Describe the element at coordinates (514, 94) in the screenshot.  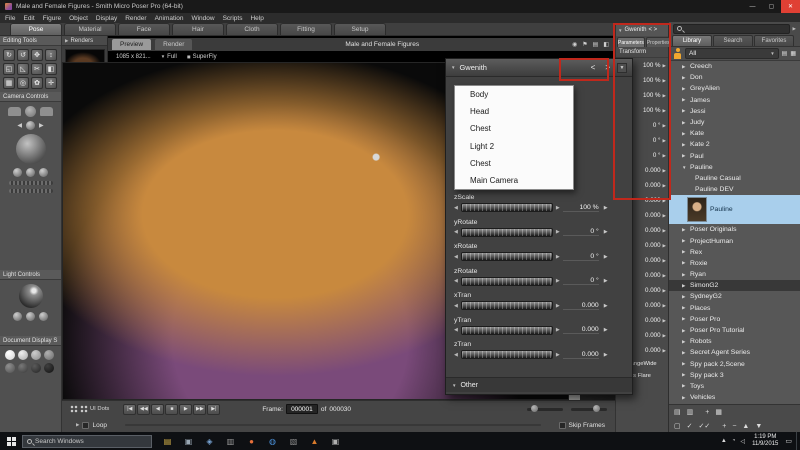
I see `actor-menu-item: Body` at that location.